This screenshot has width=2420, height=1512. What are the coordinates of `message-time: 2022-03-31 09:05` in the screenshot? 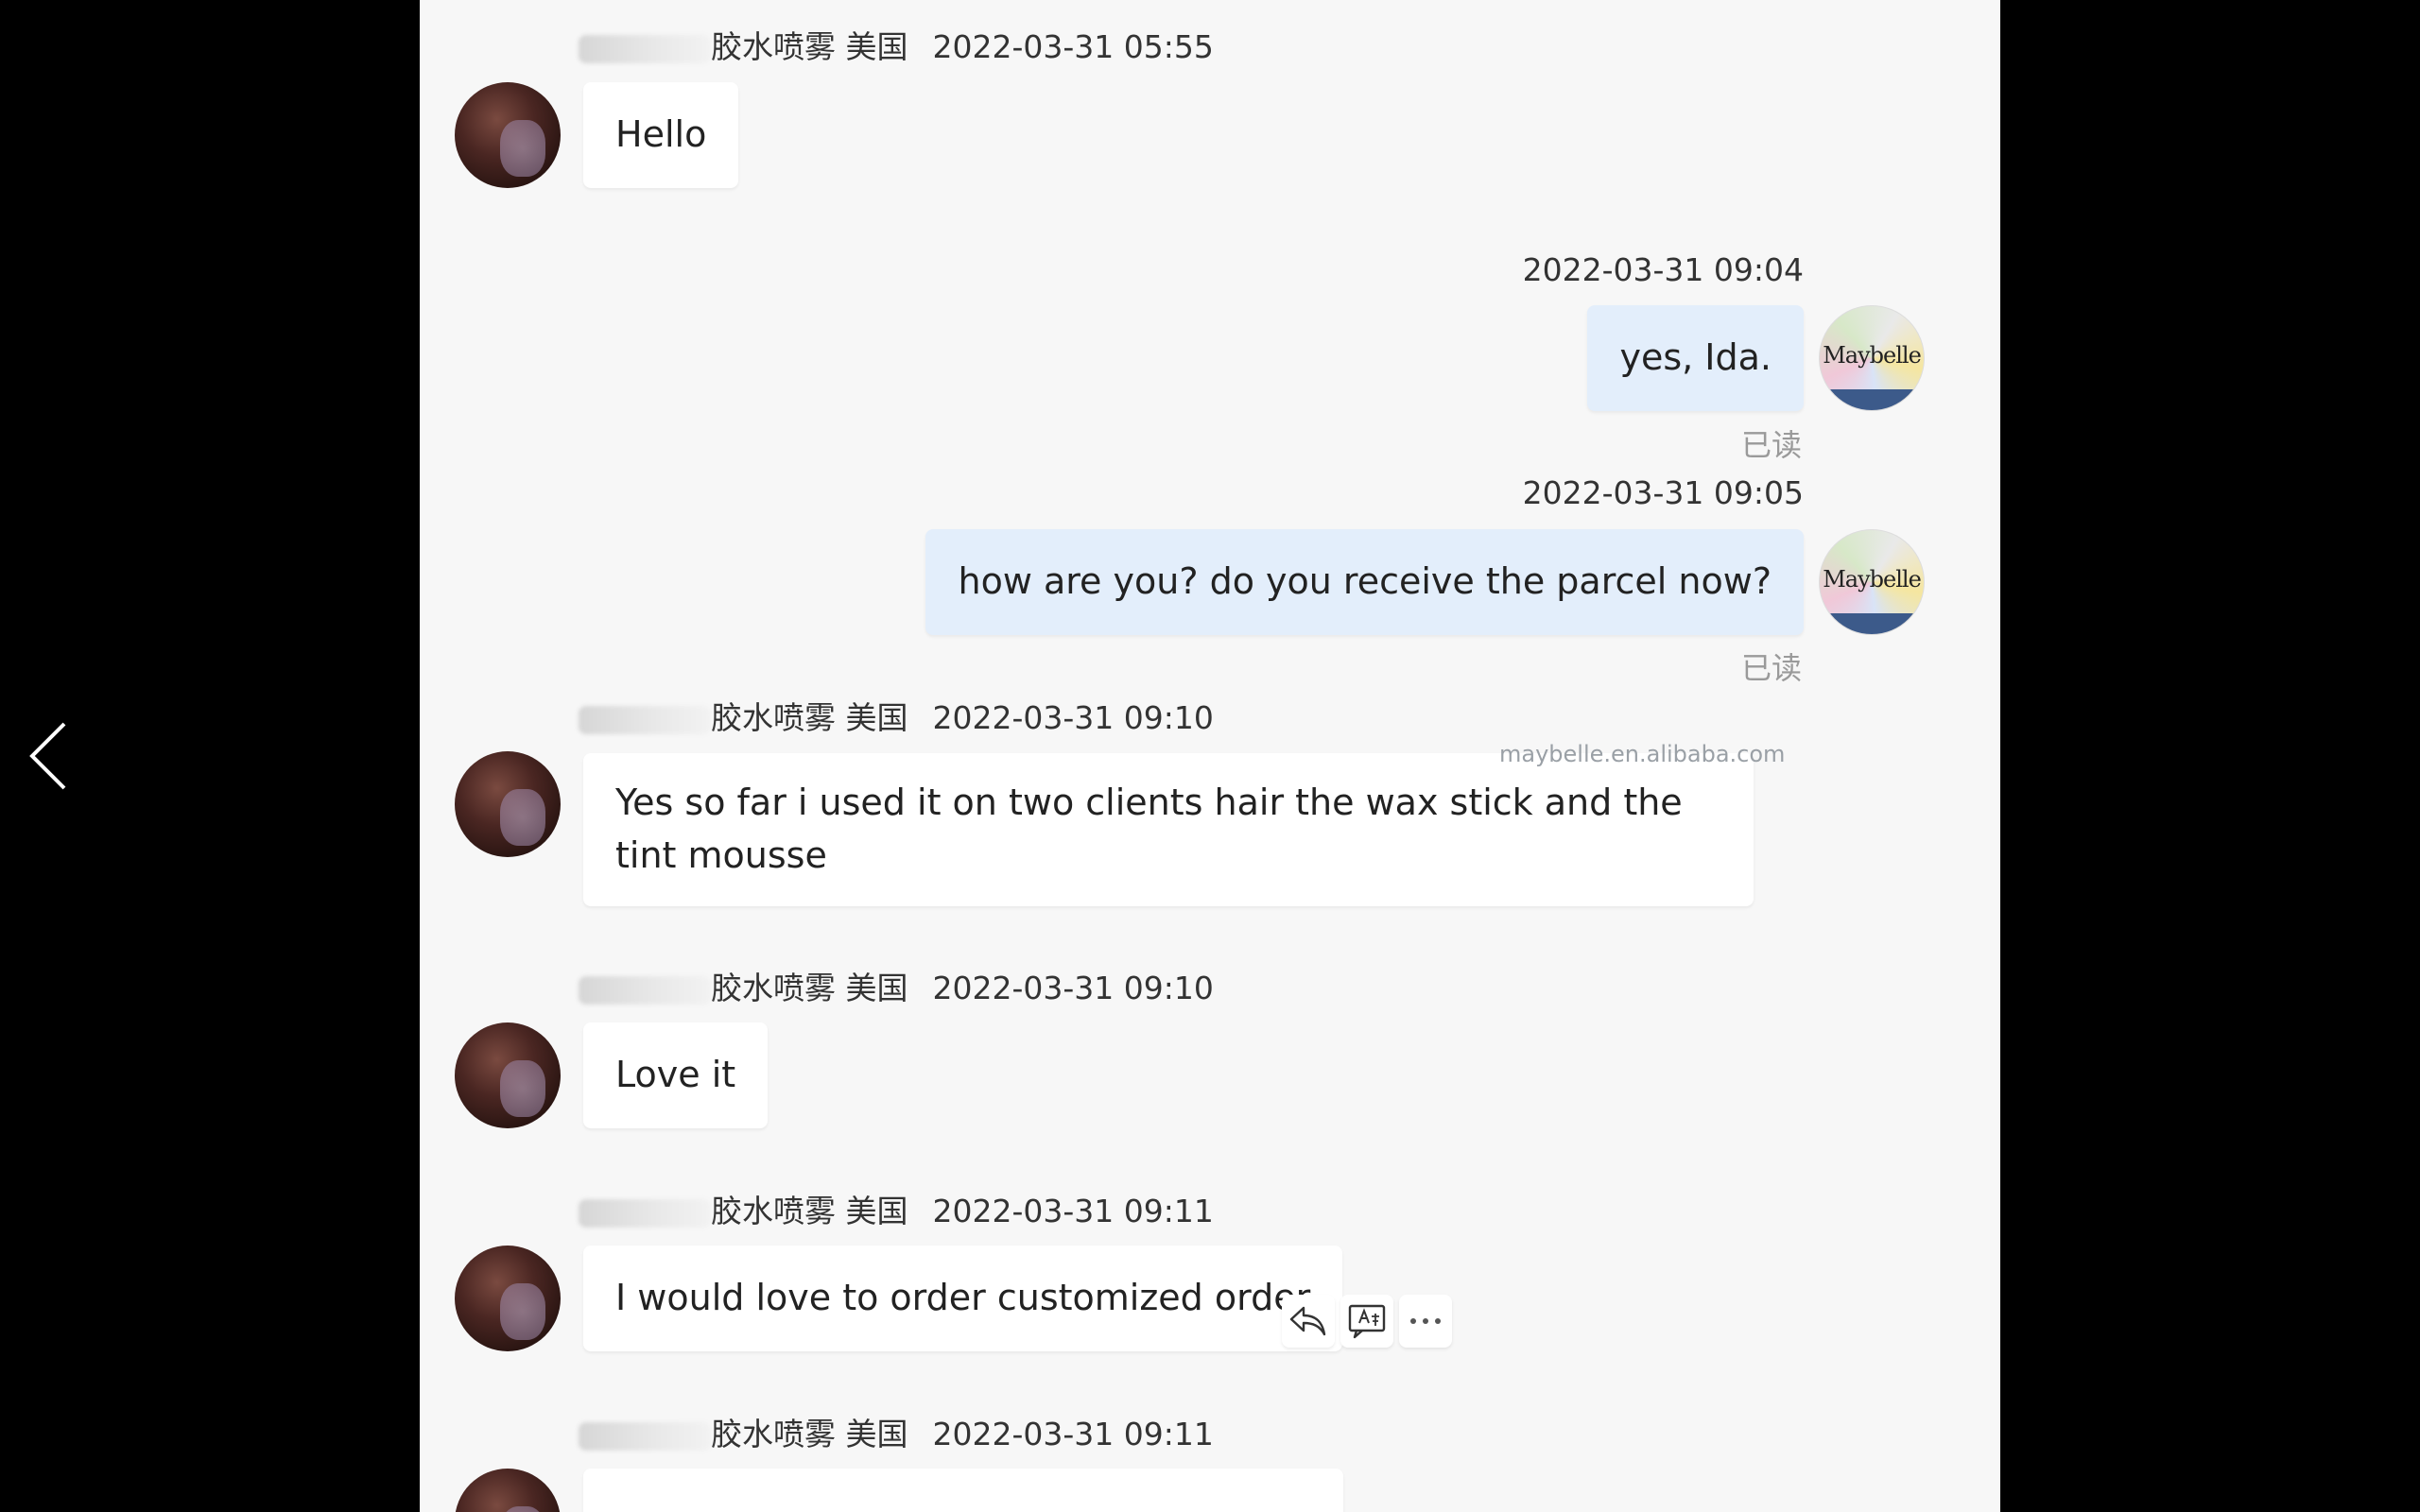 It's located at (1663, 492).